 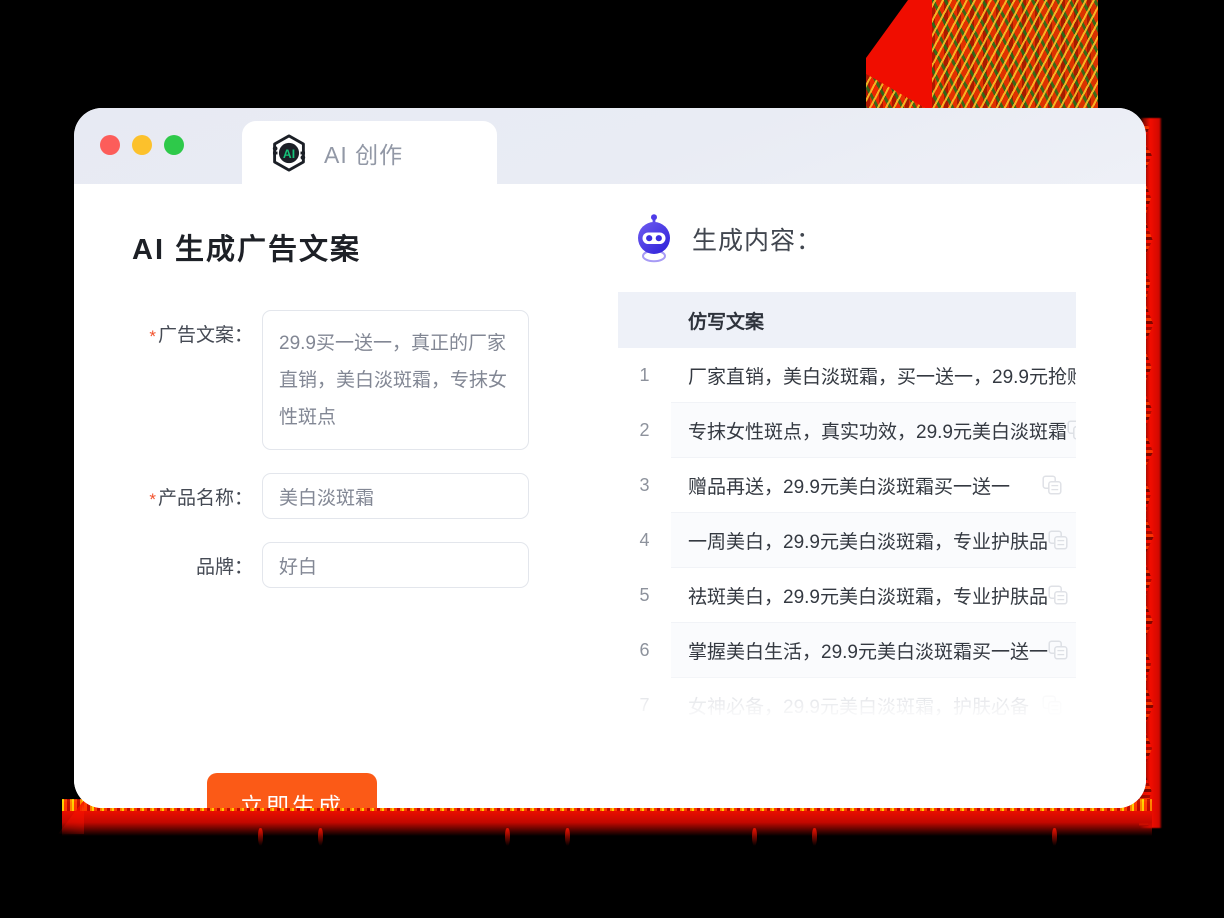 I want to click on ai-hexagon-icon: AI, so click(x=289, y=152).